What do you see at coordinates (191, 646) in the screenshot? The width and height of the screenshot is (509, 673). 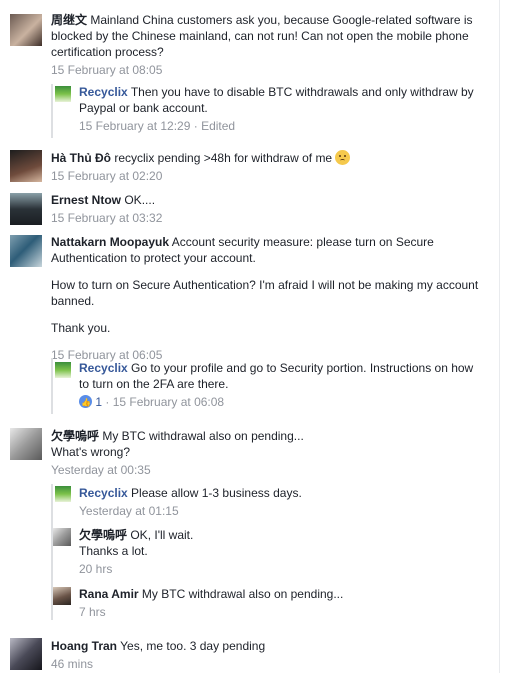 I see `comment-text: Yes, me too. 3 day pending` at bounding box center [191, 646].